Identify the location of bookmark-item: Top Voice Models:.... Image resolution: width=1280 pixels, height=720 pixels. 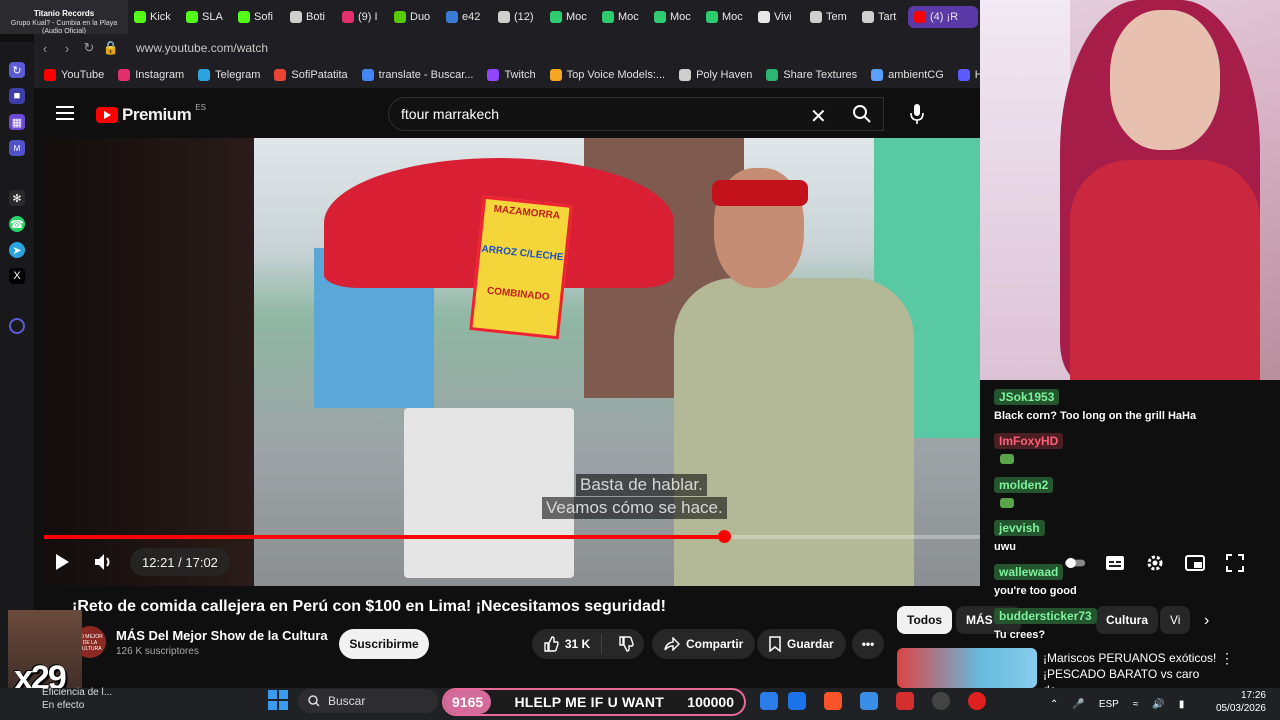
(607, 75).